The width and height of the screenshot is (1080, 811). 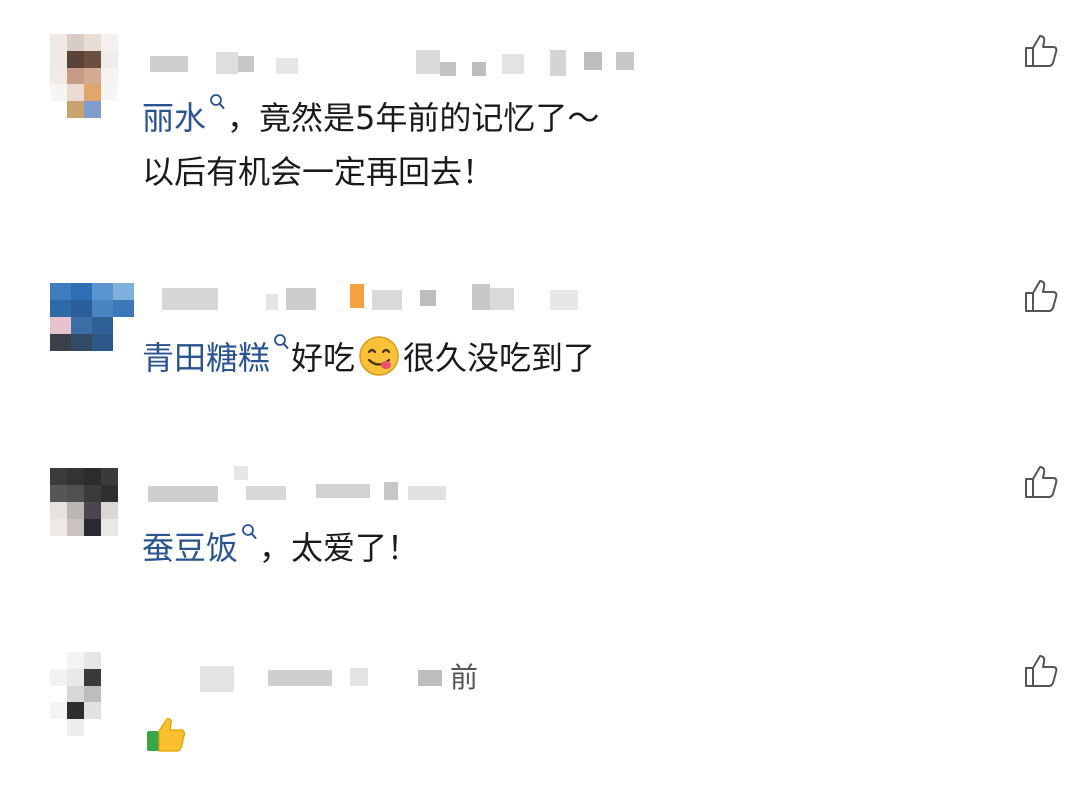 I want to click on comment-text, so click(x=166, y=736).